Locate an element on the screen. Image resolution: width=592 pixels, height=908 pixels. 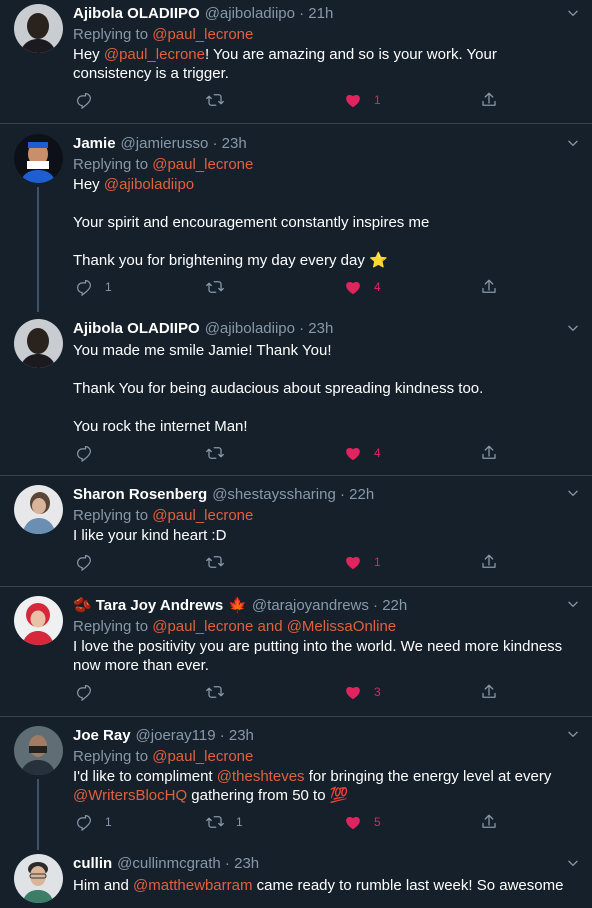
thread-line is located at coordinates (38, 814).